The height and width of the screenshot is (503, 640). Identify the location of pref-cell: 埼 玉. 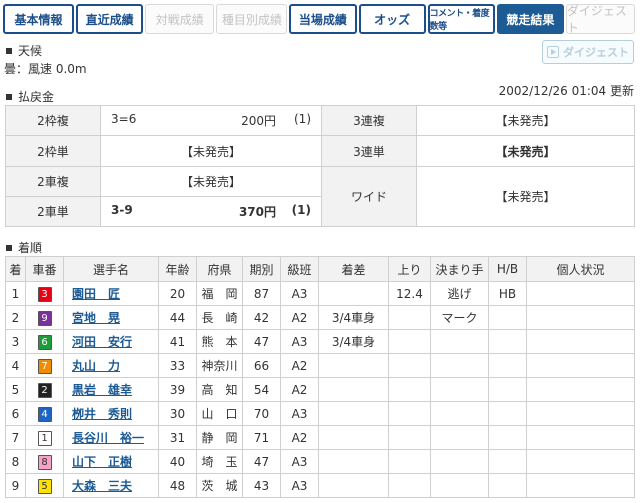
(219, 461).